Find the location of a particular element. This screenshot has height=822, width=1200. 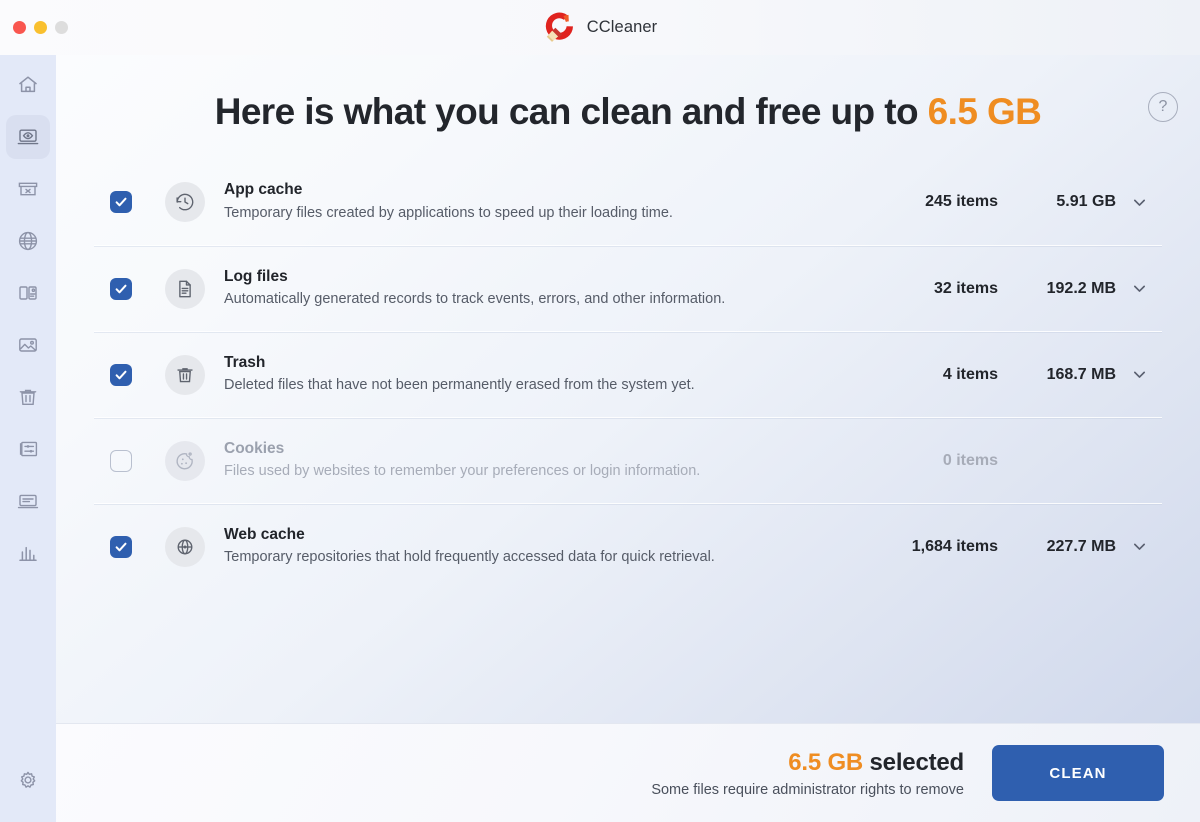

maximize-button is located at coordinates (61, 27).